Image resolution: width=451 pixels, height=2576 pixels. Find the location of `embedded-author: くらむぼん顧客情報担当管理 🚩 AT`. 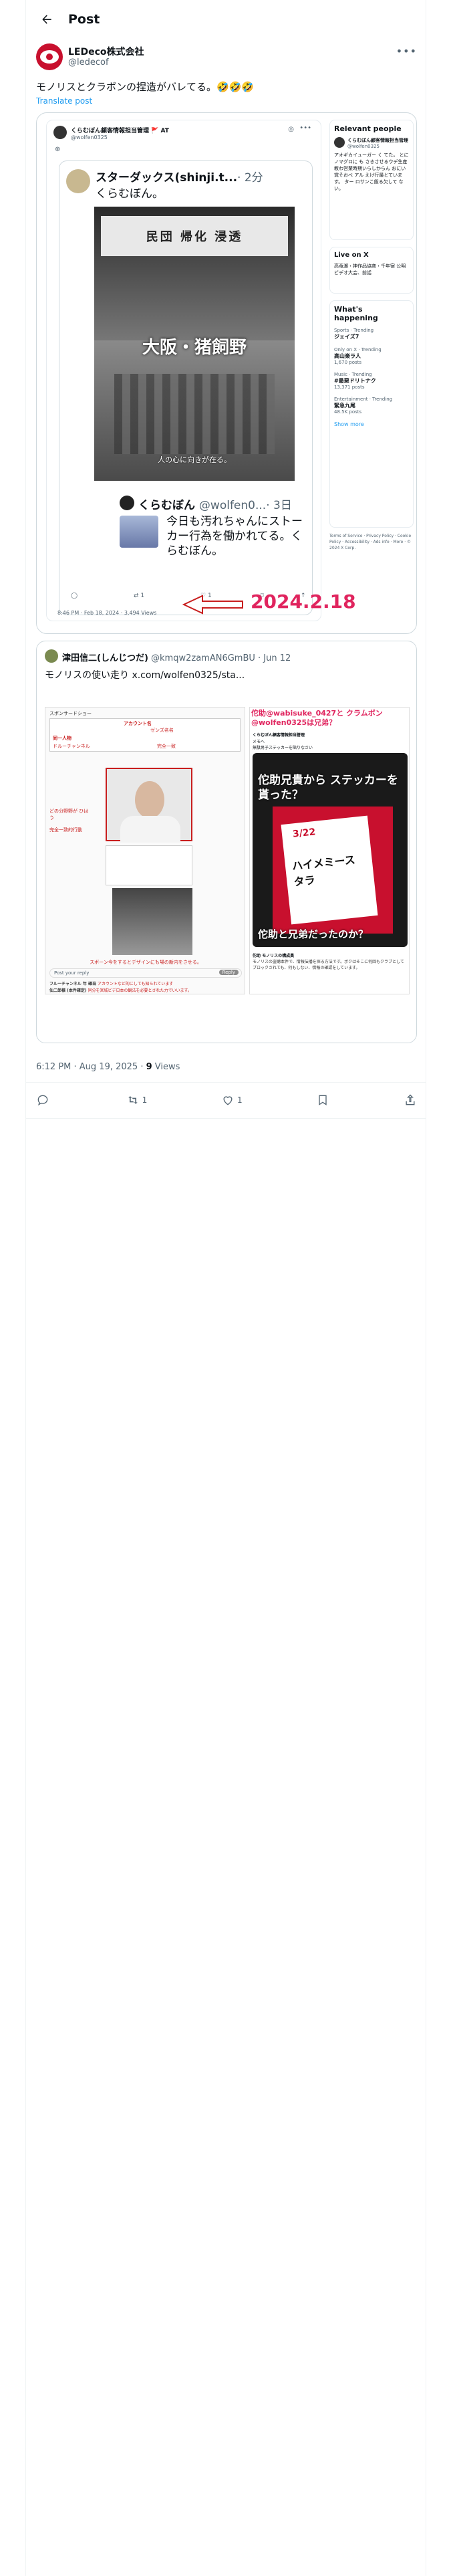

embedded-author: くらむぼん顧客情報担当管理 🚩 AT is located at coordinates (120, 131).